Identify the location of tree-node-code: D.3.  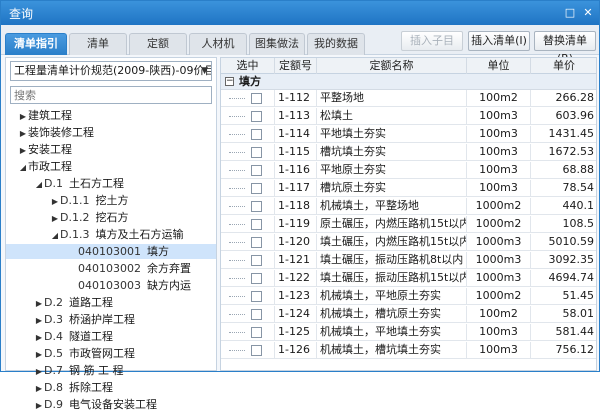
(53, 319).